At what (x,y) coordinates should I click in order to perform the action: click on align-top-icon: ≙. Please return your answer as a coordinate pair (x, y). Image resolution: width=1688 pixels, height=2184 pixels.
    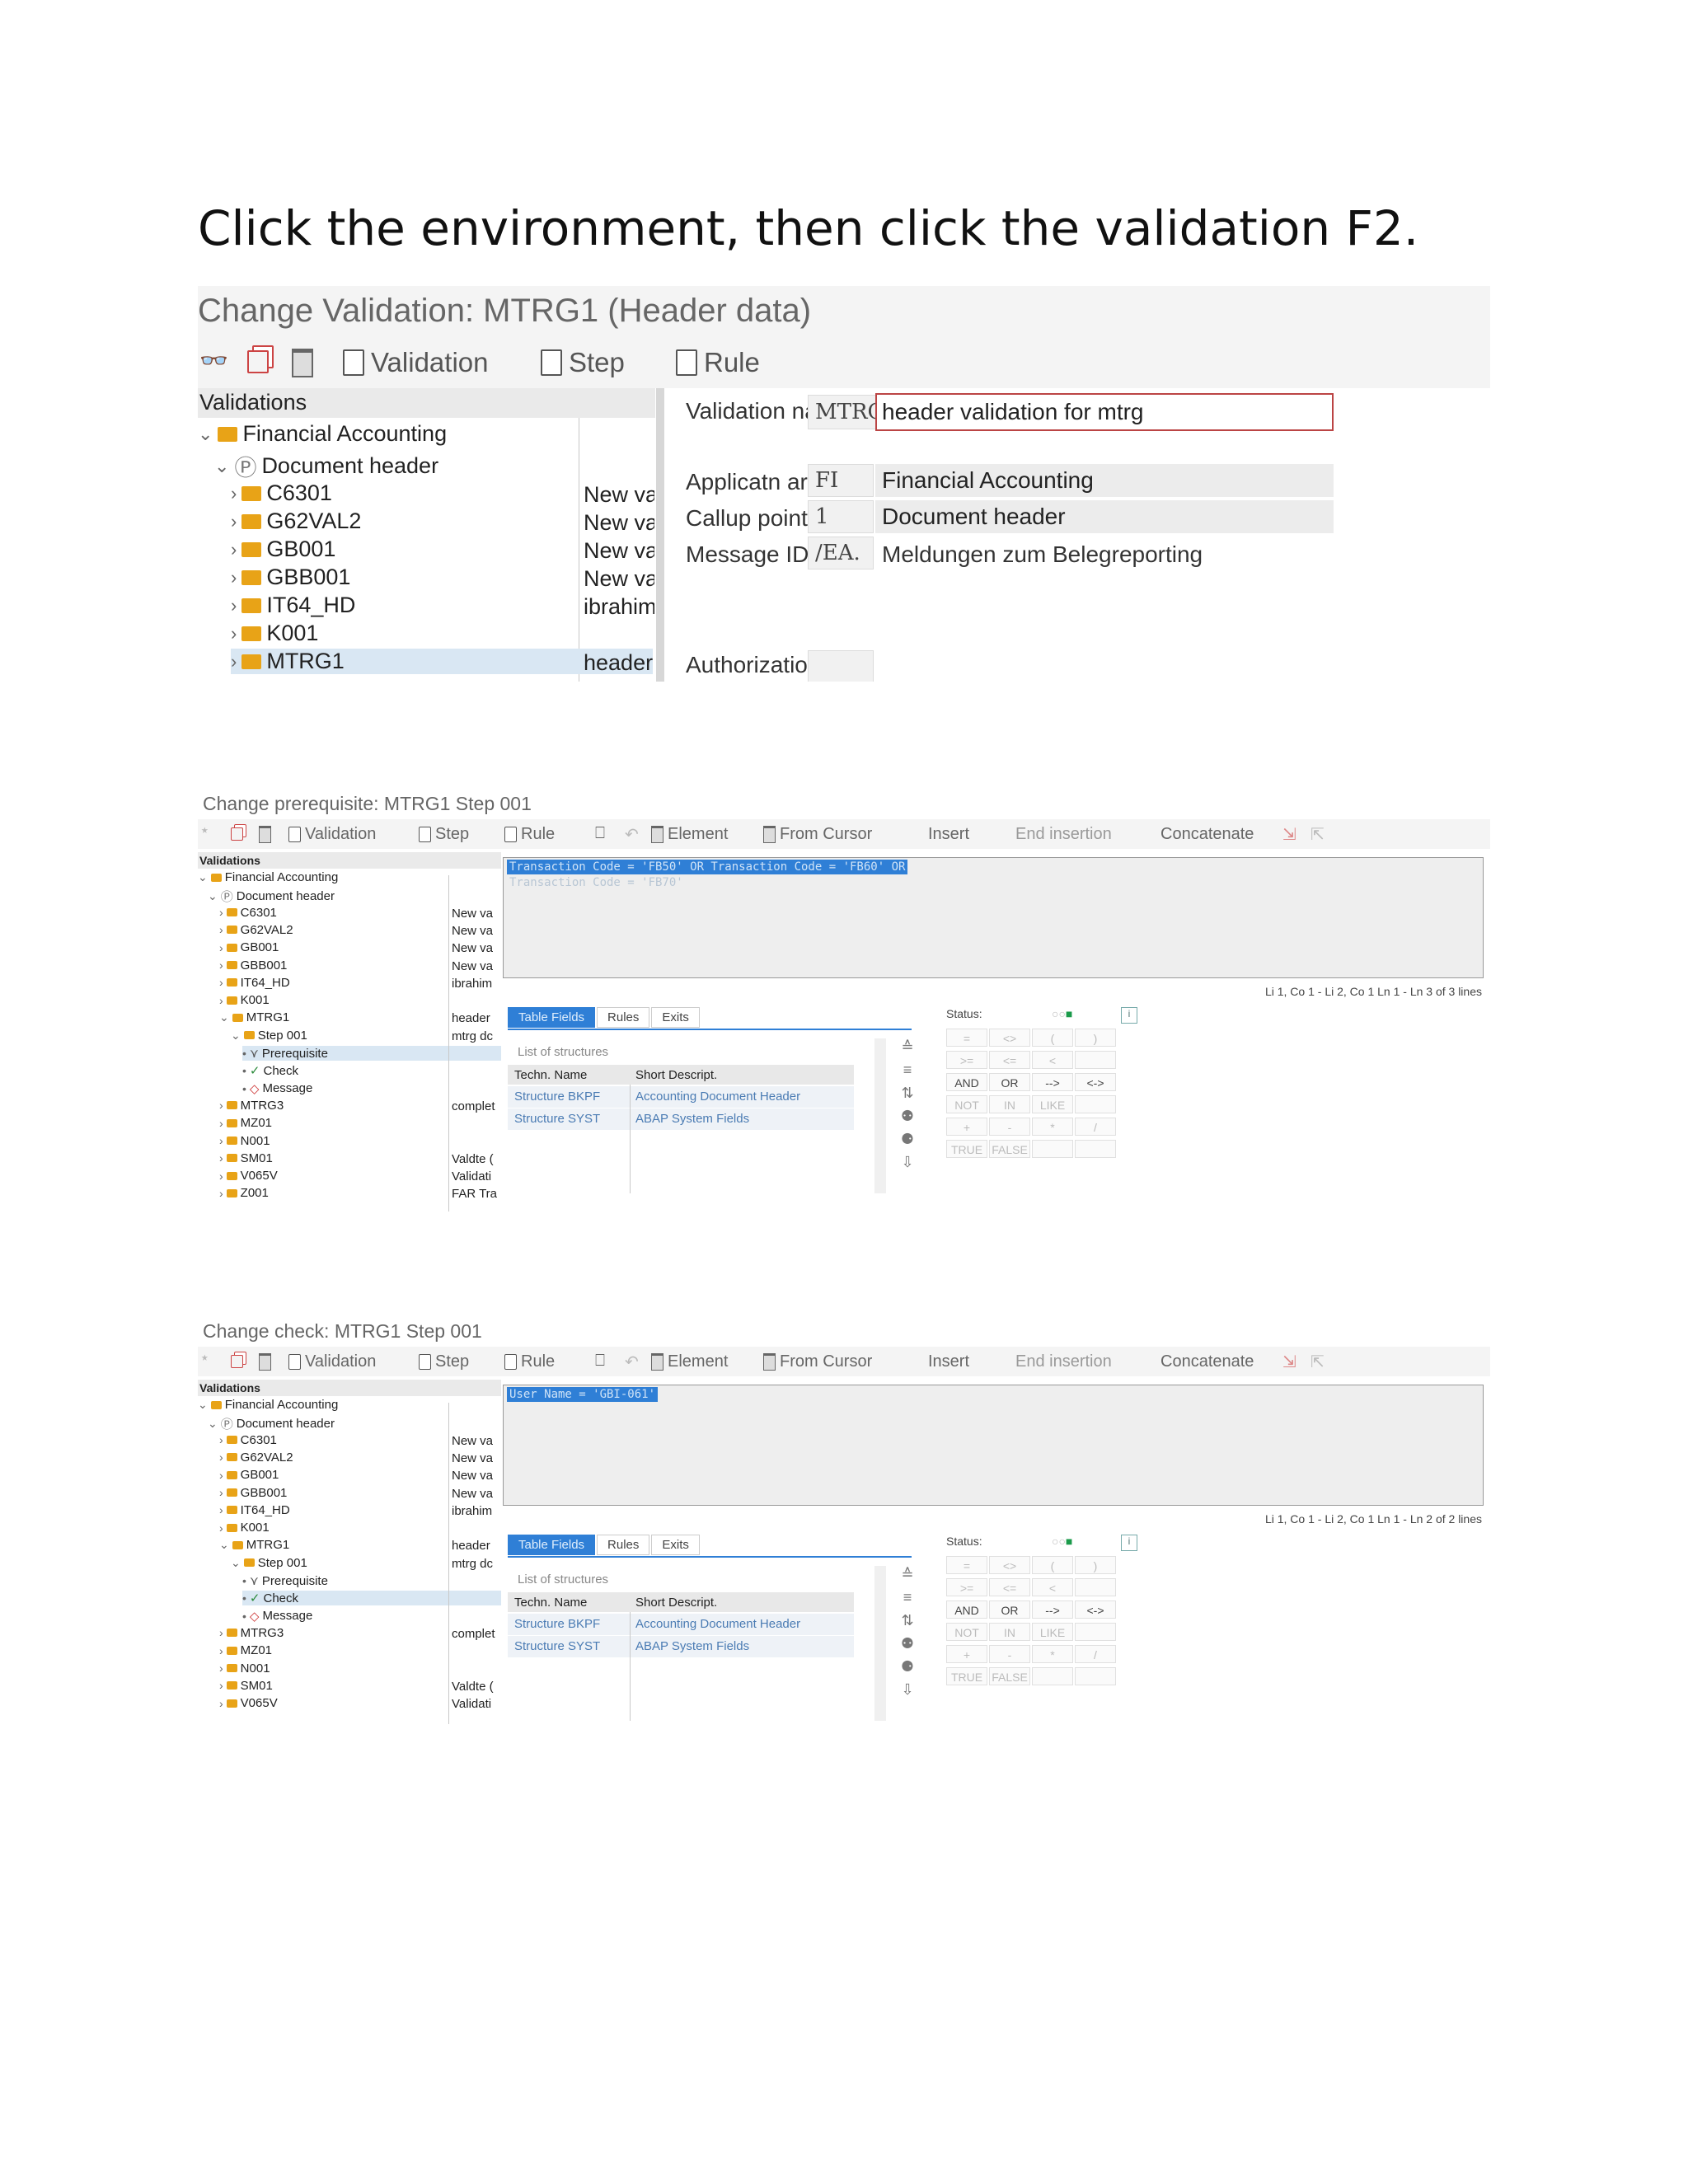
    Looking at the image, I should click on (908, 1050).